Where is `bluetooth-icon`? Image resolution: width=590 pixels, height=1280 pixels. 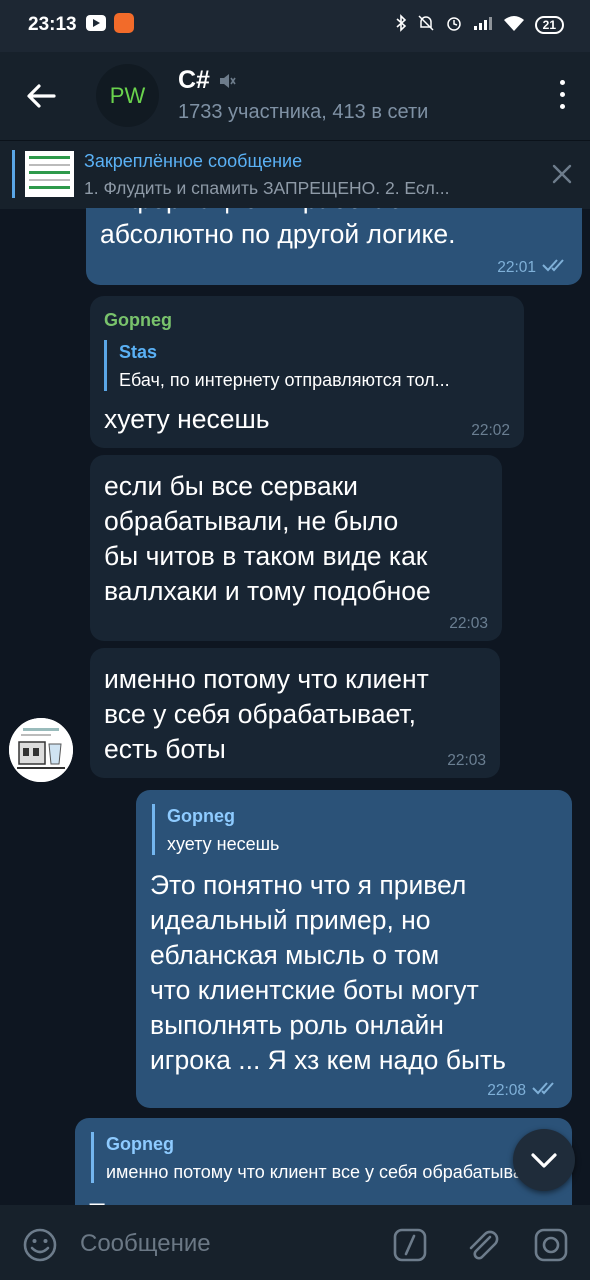 bluetooth-icon is located at coordinates (401, 25).